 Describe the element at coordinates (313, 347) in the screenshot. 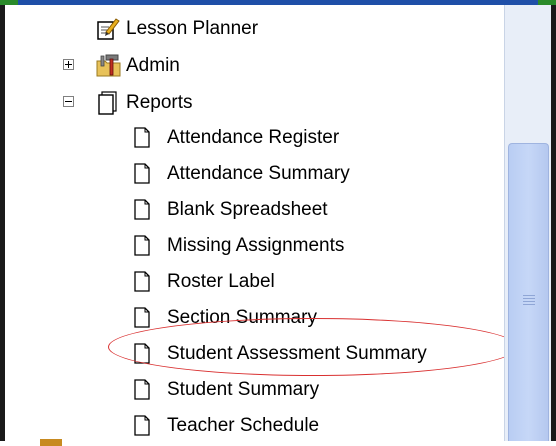

I see `highlight-ellipse` at that location.